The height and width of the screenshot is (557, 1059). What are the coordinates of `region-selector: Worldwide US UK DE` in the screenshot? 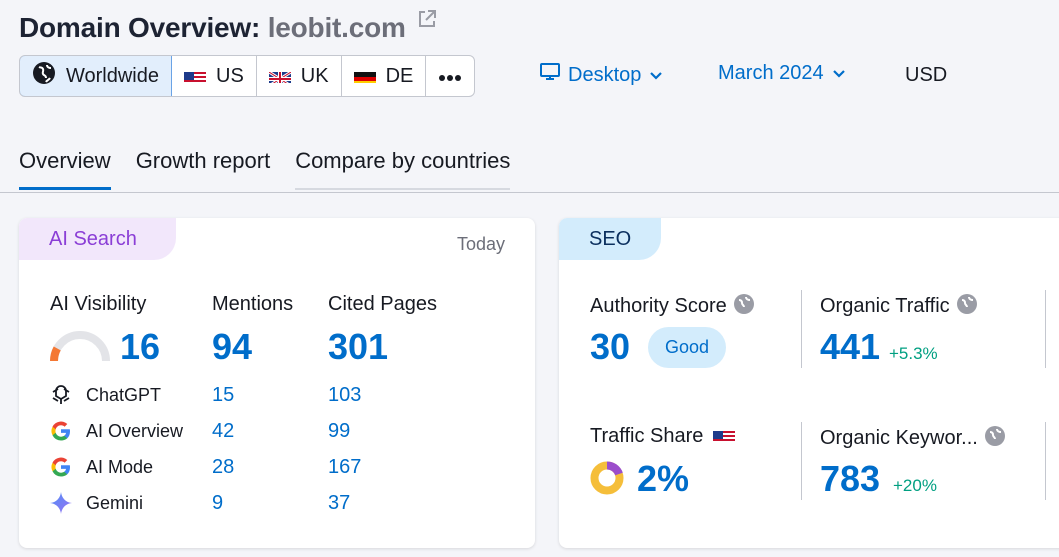 It's located at (247, 76).